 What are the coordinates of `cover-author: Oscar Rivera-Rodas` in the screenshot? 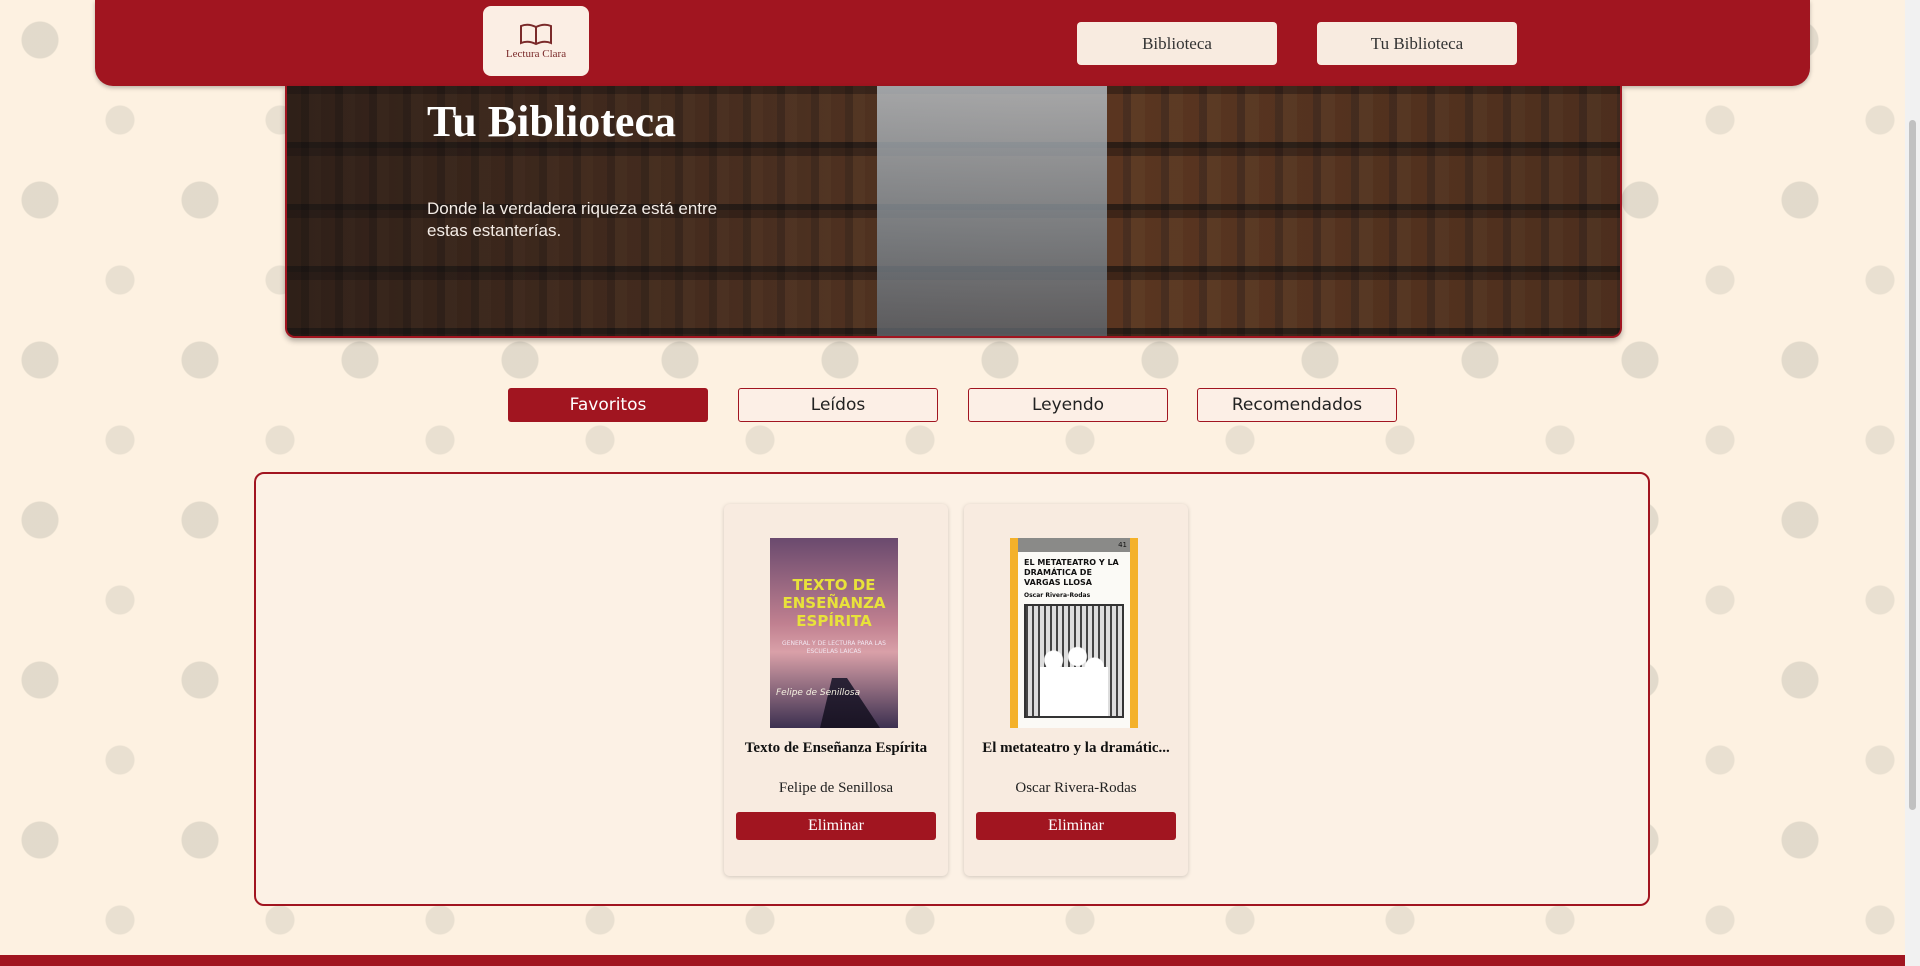 It's located at (1057, 595).